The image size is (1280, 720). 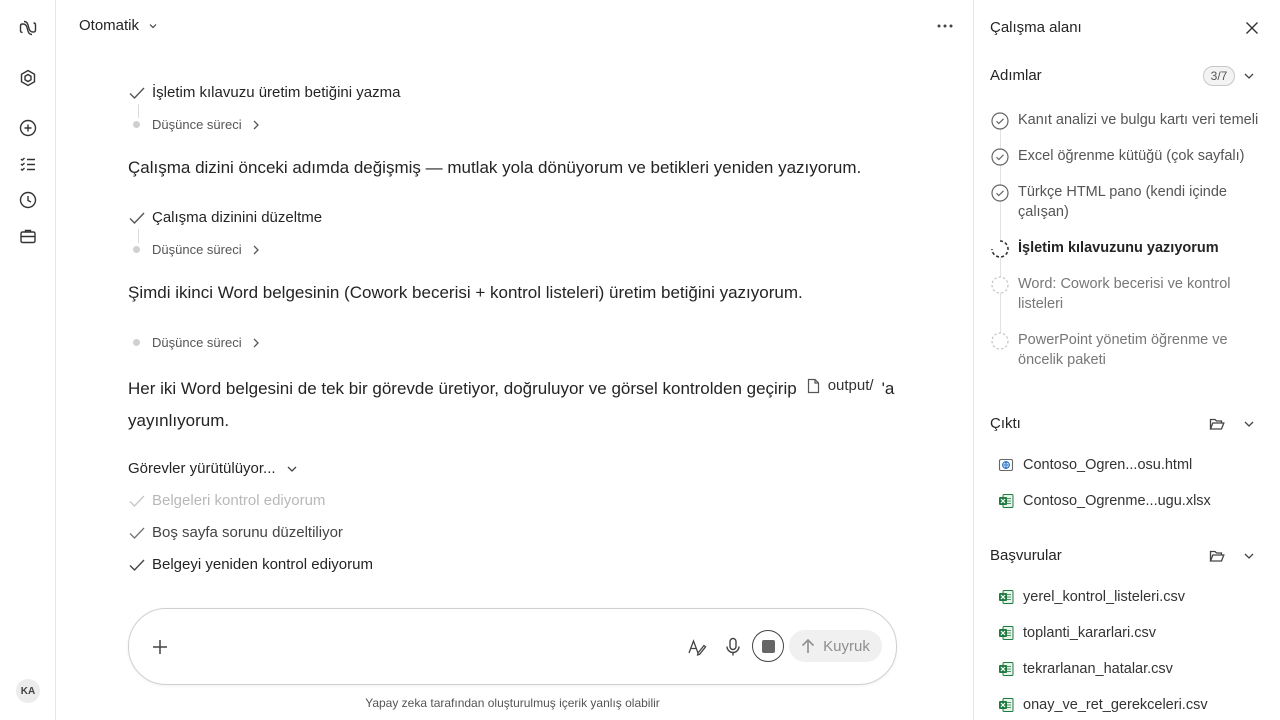 I want to click on task-item: Belgeyi yeniden kontrol ediyorum, so click(x=250, y=564).